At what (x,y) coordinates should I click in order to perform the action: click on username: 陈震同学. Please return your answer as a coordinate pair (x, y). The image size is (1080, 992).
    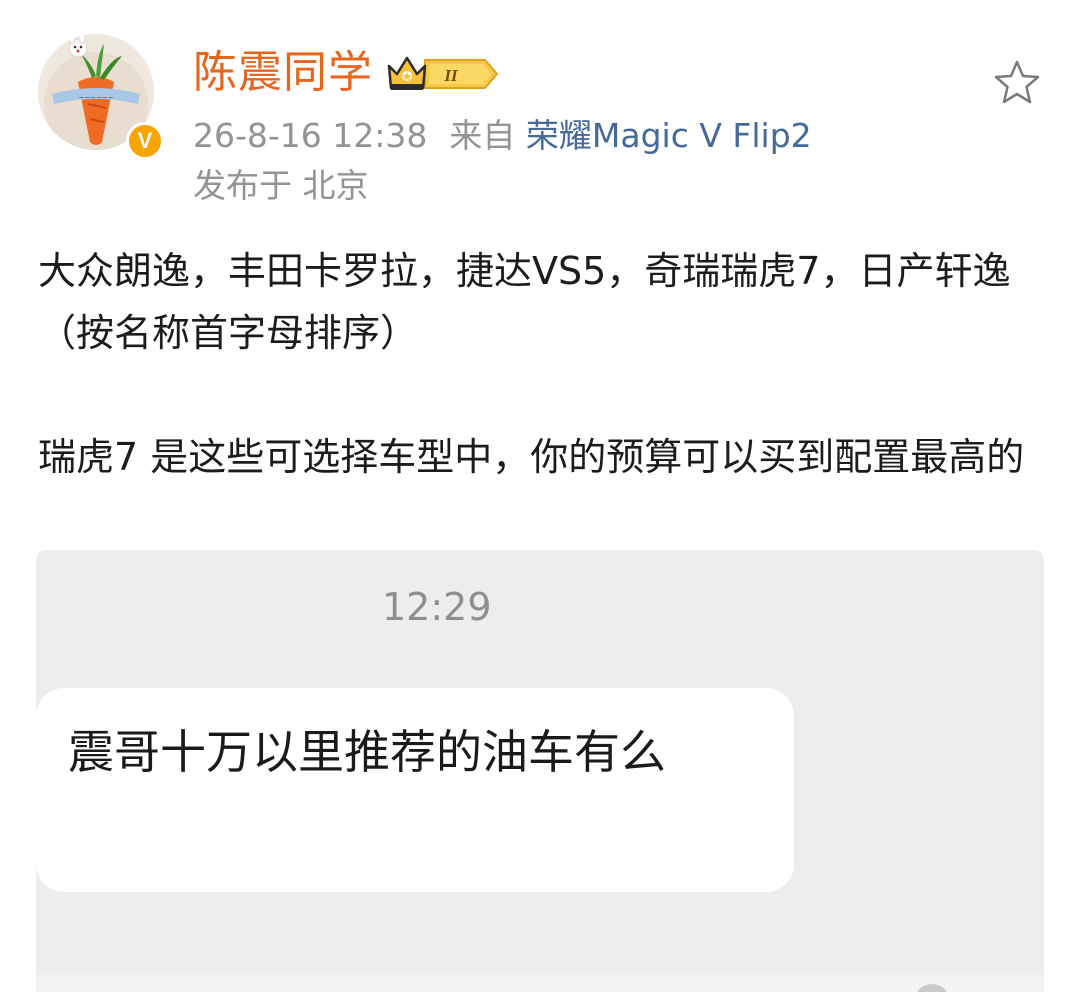
    Looking at the image, I should click on (283, 73).